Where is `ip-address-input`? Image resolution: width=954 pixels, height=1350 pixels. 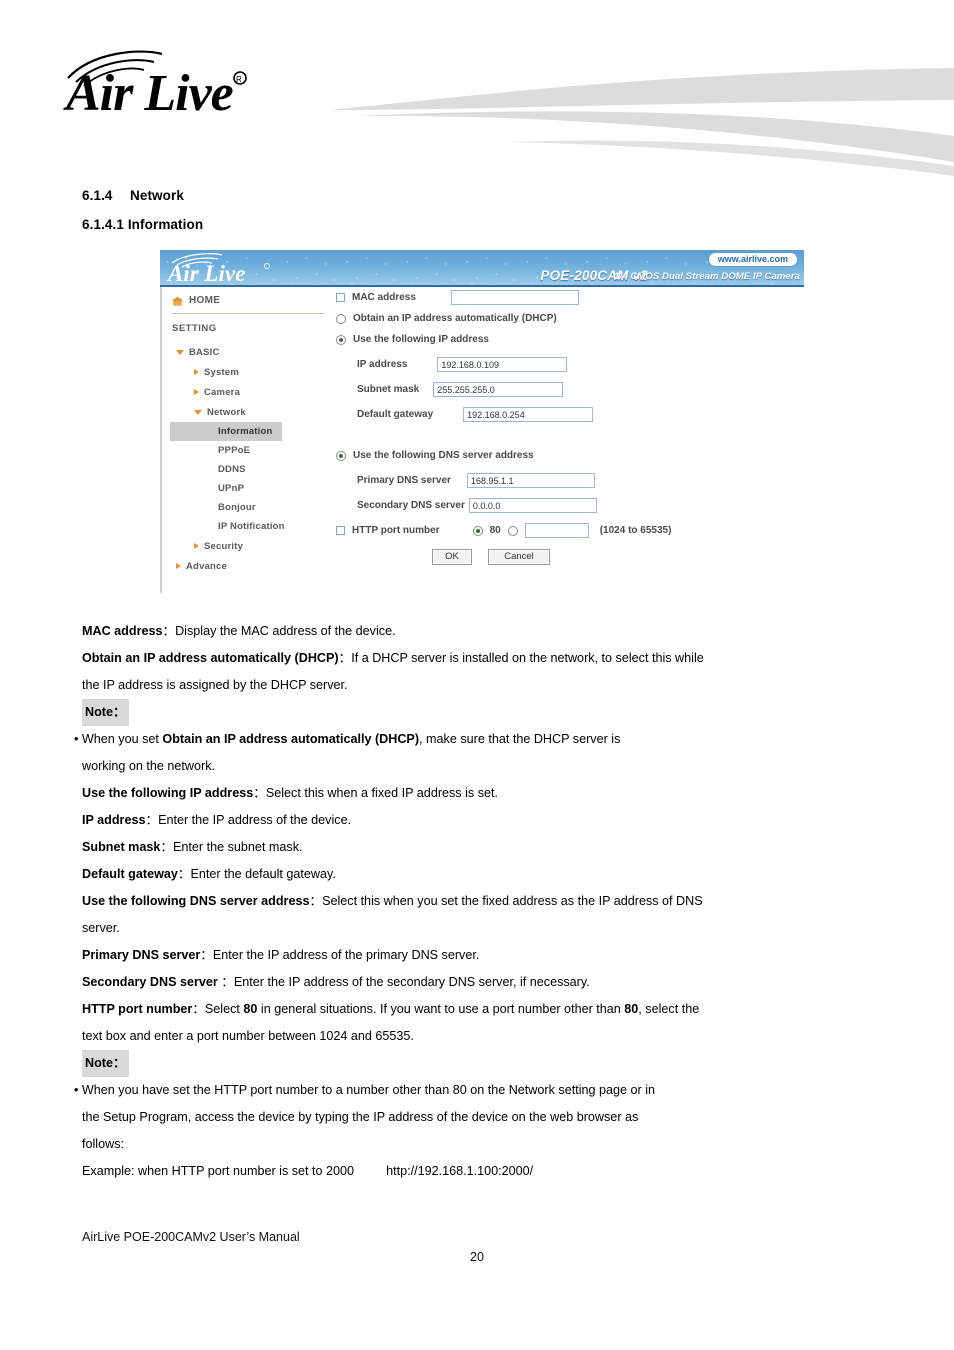
ip-address-input is located at coordinates (502, 364).